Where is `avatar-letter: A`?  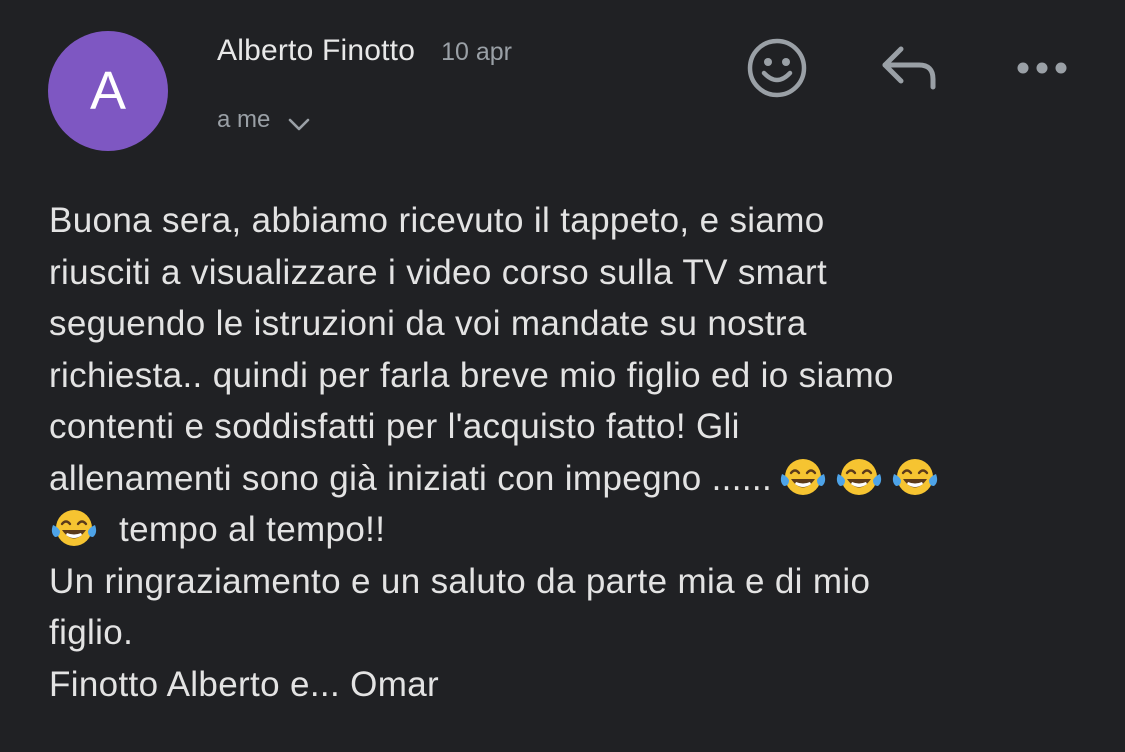
avatar-letter: A is located at coordinates (108, 91).